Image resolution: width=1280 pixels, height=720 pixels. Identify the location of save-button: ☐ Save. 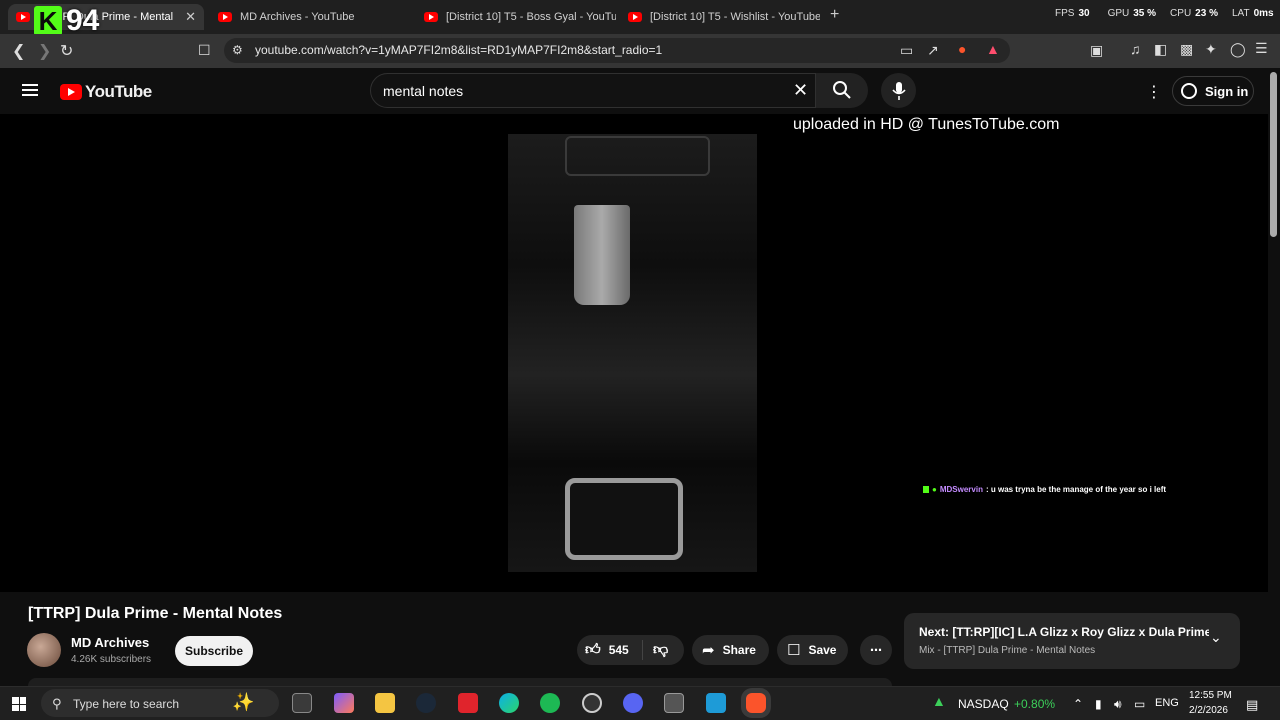
(812, 650).